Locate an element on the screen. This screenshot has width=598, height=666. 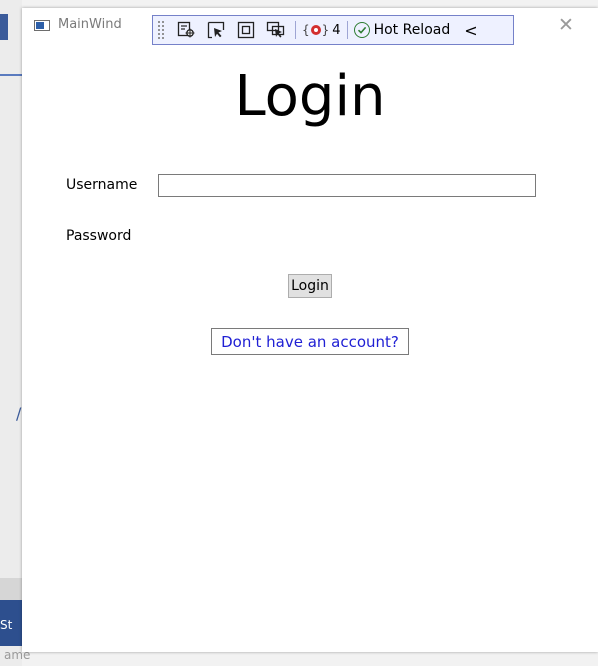
live-visual-tree-icon is located at coordinates (186, 30).